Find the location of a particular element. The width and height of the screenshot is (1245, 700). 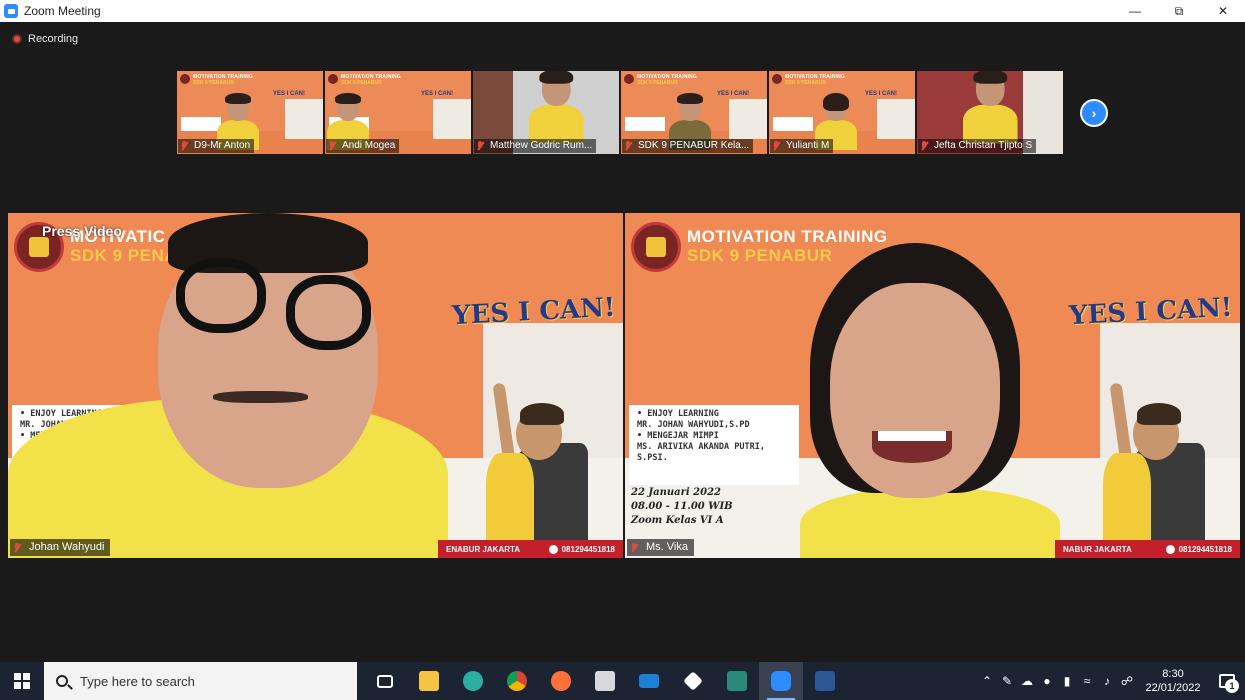

participant-name-tag: Yulianti M is located at coordinates (802, 146).